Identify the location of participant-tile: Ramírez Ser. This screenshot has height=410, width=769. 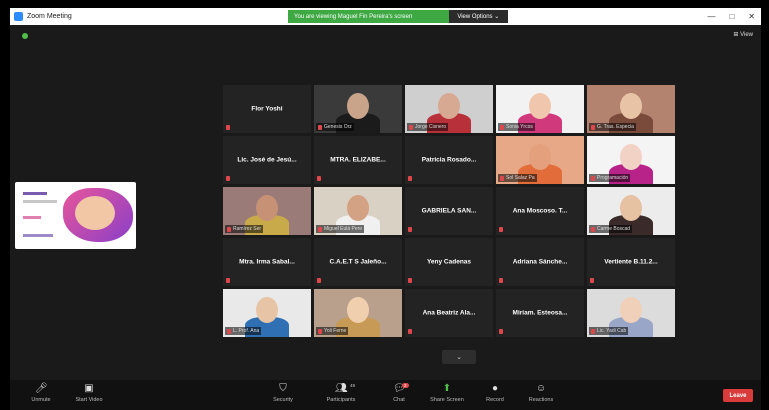
(267, 211).